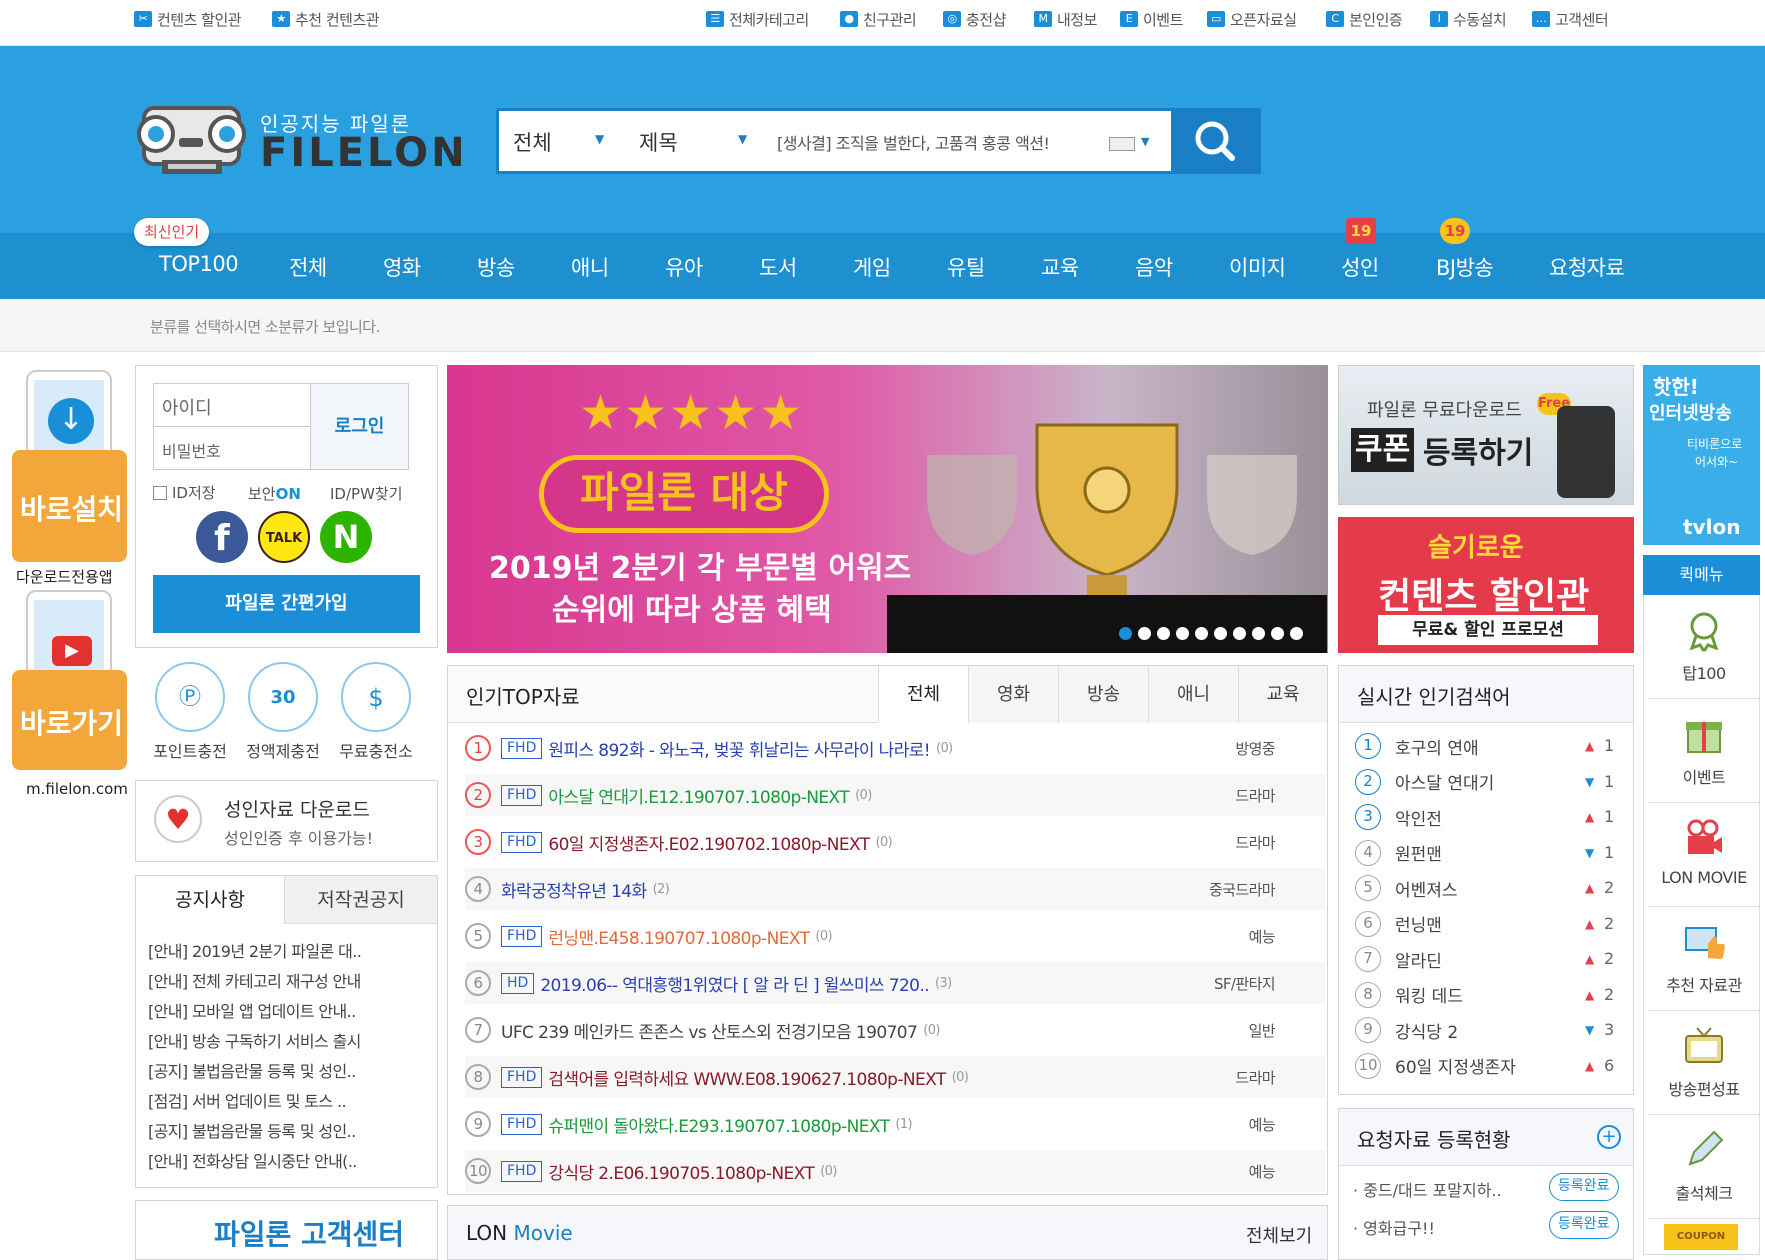 This screenshot has width=1765, height=1260. I want to click on signup-button: 파일론 간편가입, so click(286, 604).